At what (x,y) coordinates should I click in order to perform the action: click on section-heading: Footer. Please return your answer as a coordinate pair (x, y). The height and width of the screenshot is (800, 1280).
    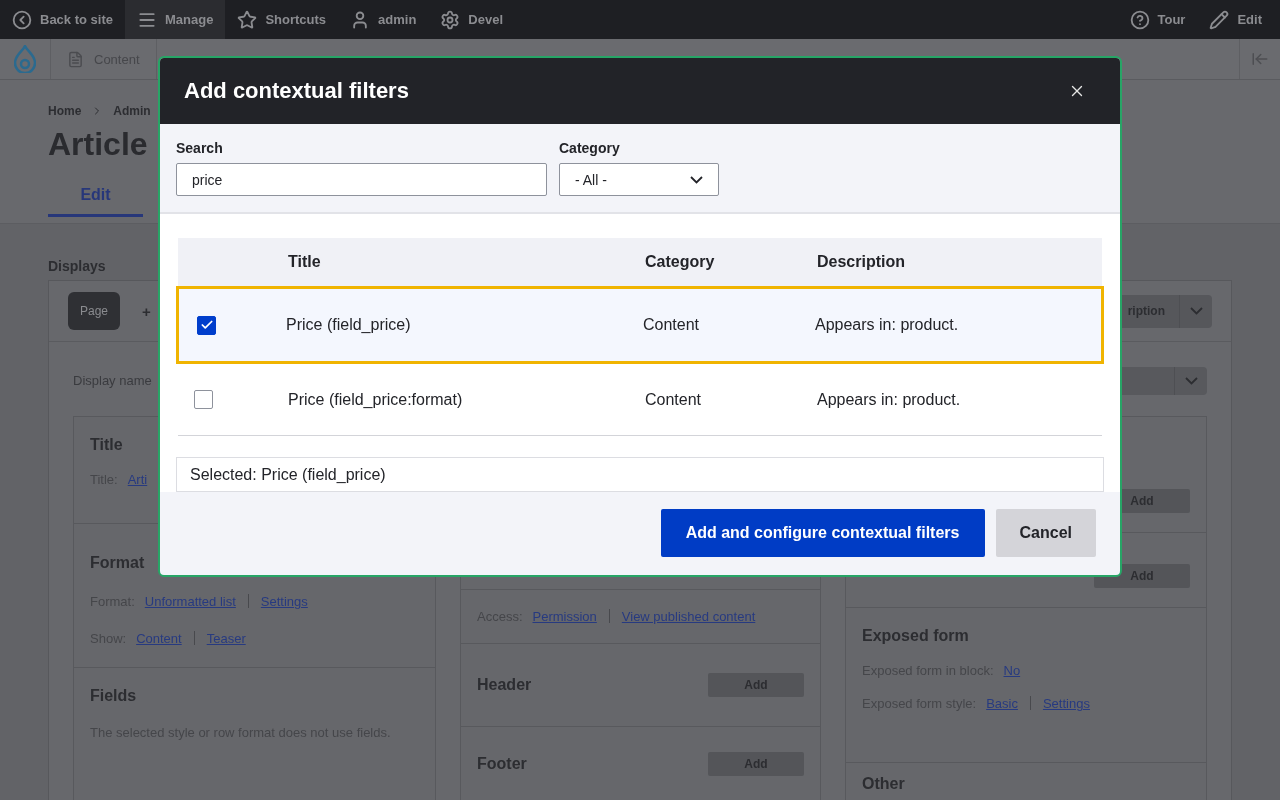
    Looking at the image, I should click on (502, 764).